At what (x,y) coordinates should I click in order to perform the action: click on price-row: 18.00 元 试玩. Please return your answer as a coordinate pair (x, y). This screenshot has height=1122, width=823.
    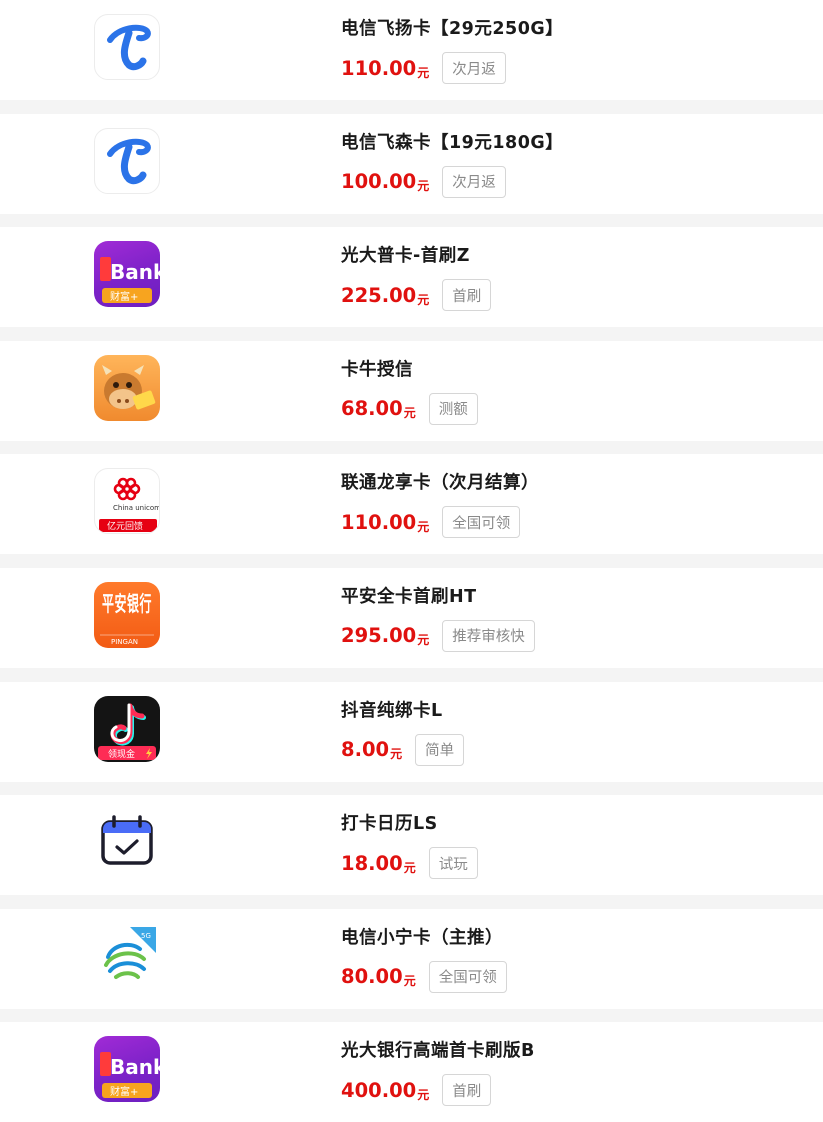
    Looking at the image, I should click on (409, 863).